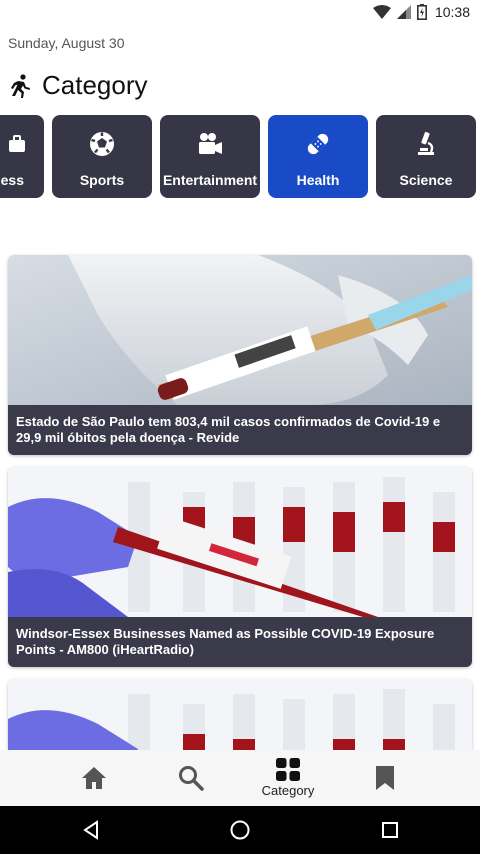 The width and height of the screenshot is (480, 854). I want to click on category-chip-science: Science, so click(426, 156).